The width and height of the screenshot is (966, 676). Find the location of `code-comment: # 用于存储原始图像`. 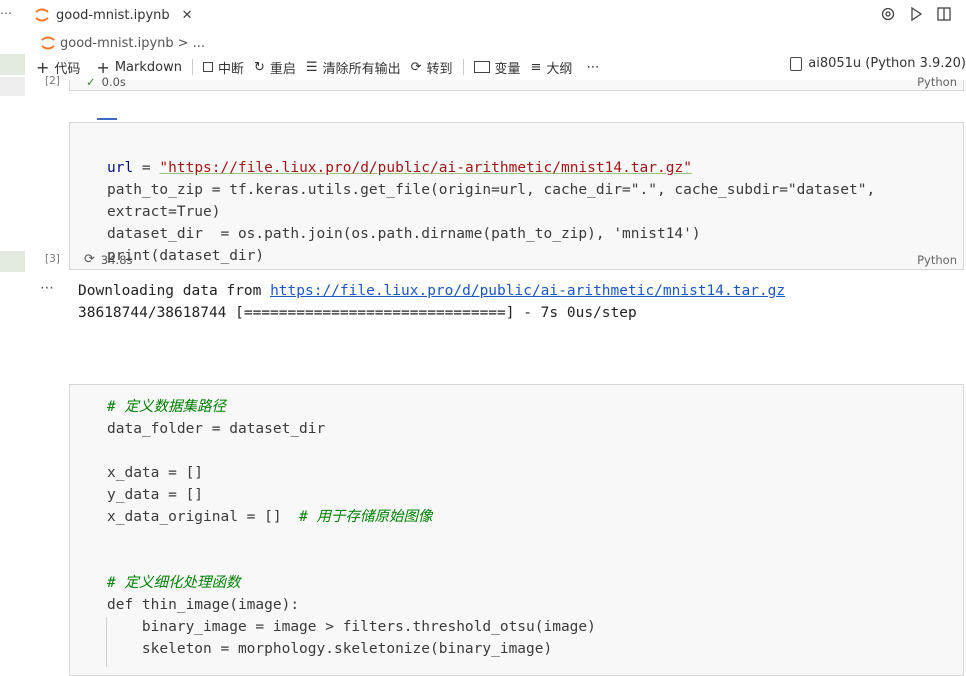

code-comment: # 用于存储原始图像 is located at coordinates (357, 517).